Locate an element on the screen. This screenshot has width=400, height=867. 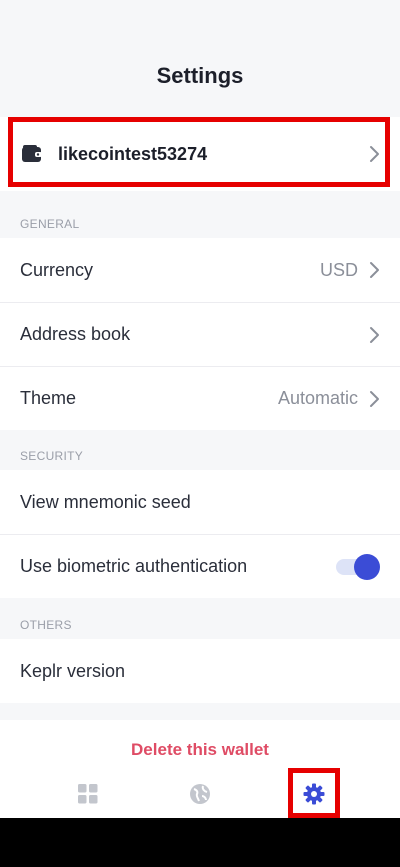
system-bar is located at coordinates (200, 842).